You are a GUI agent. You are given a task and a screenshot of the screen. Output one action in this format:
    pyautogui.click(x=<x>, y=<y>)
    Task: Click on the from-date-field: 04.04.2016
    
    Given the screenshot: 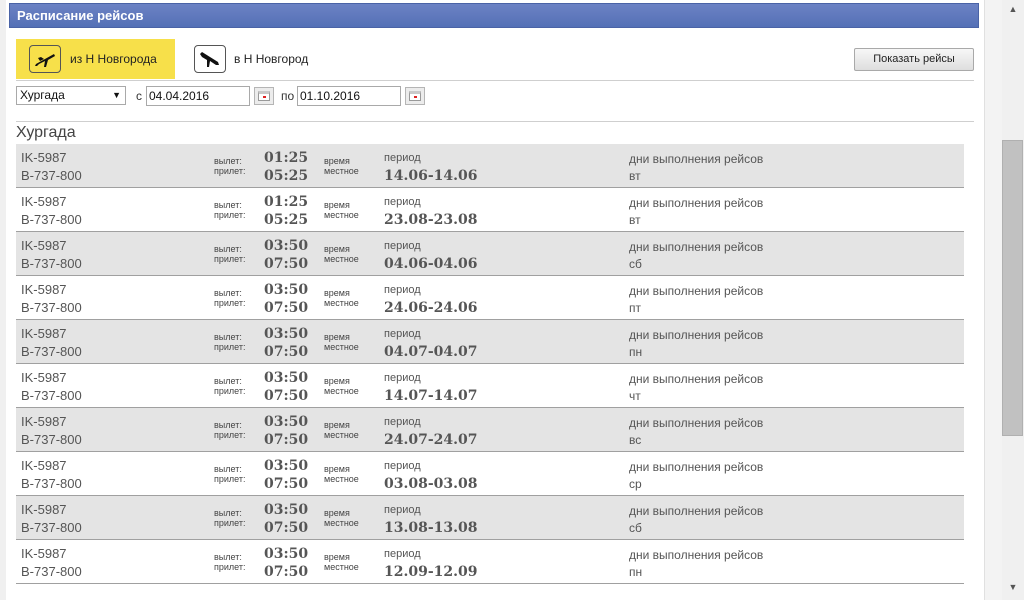 What is the action you would take?
    pyautogui.click(x=198, y=96)
    